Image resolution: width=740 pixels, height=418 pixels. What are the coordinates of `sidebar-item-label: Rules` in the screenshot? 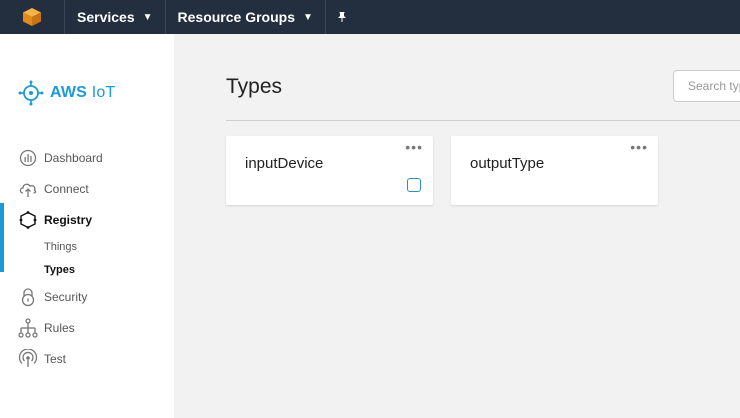 It's located at (59, 327).